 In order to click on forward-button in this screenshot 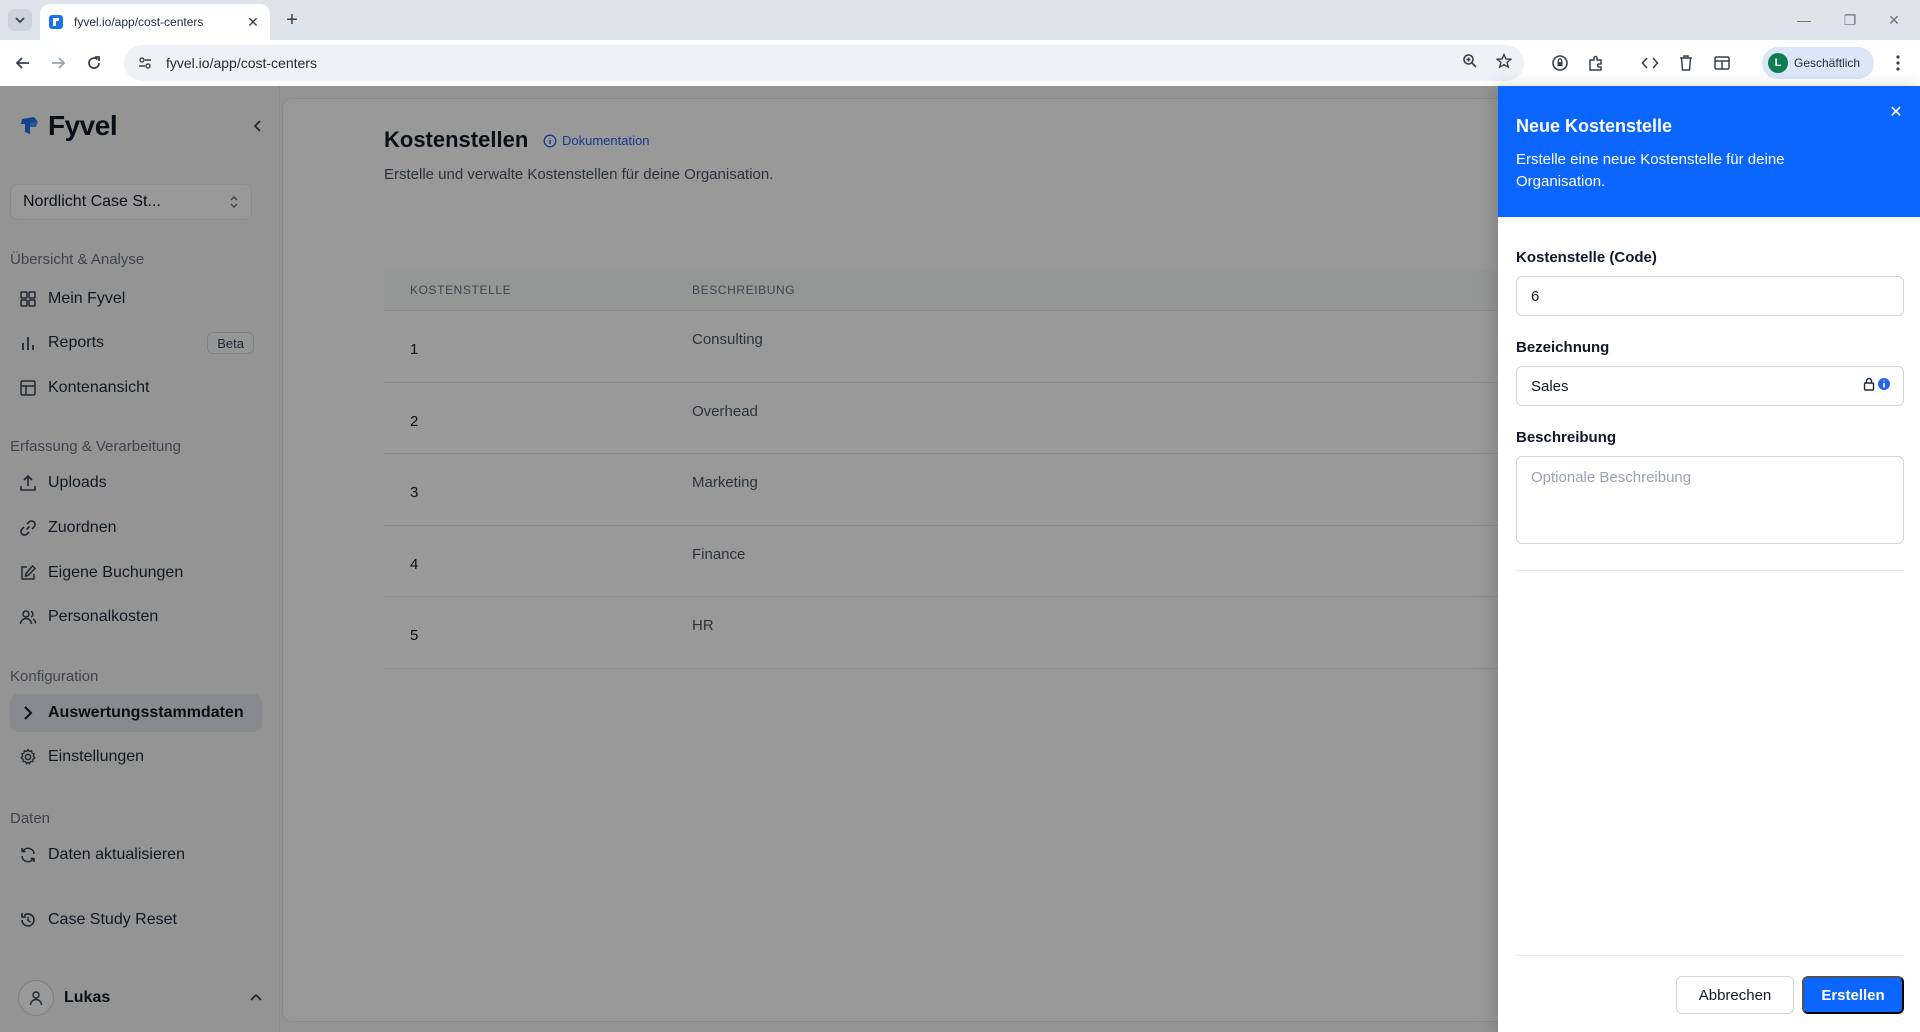, I will do `click(58, 63)`.